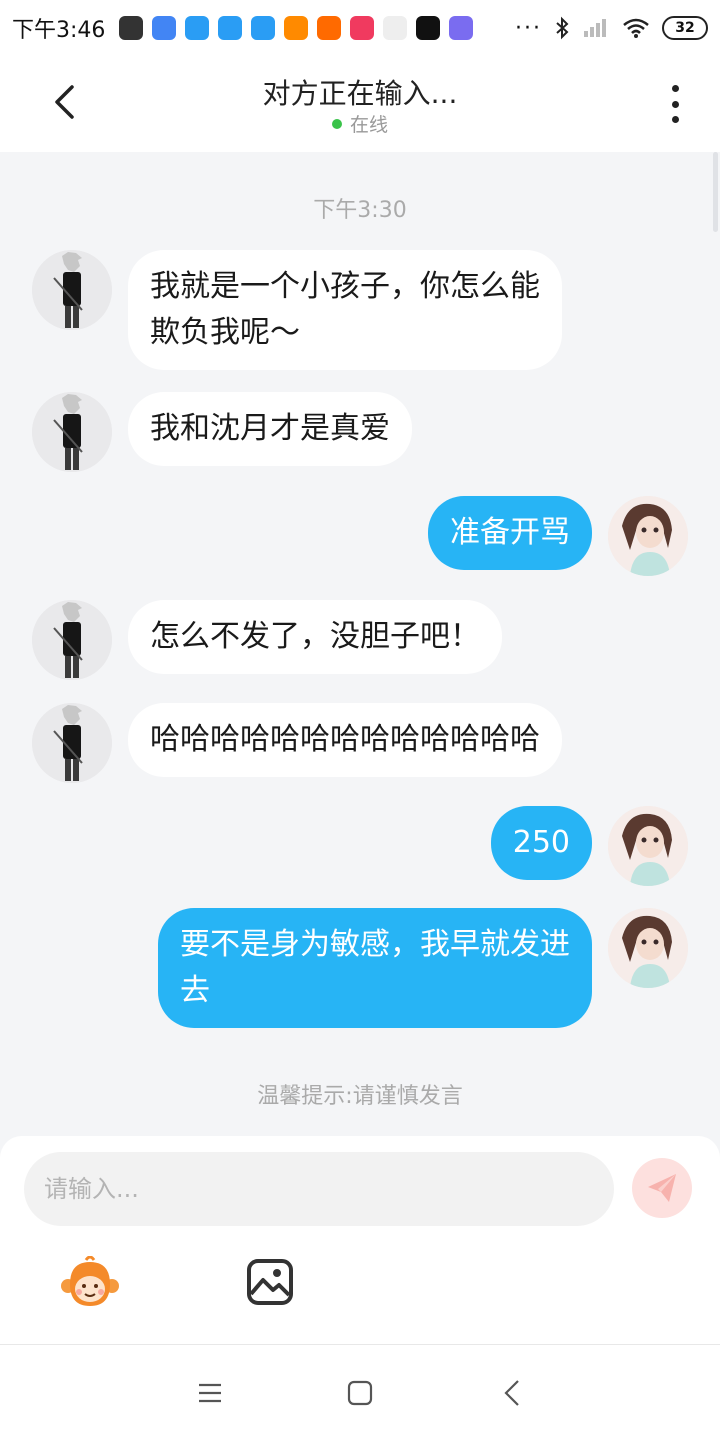  I want to click on douyin-icon, so click(362, 28).